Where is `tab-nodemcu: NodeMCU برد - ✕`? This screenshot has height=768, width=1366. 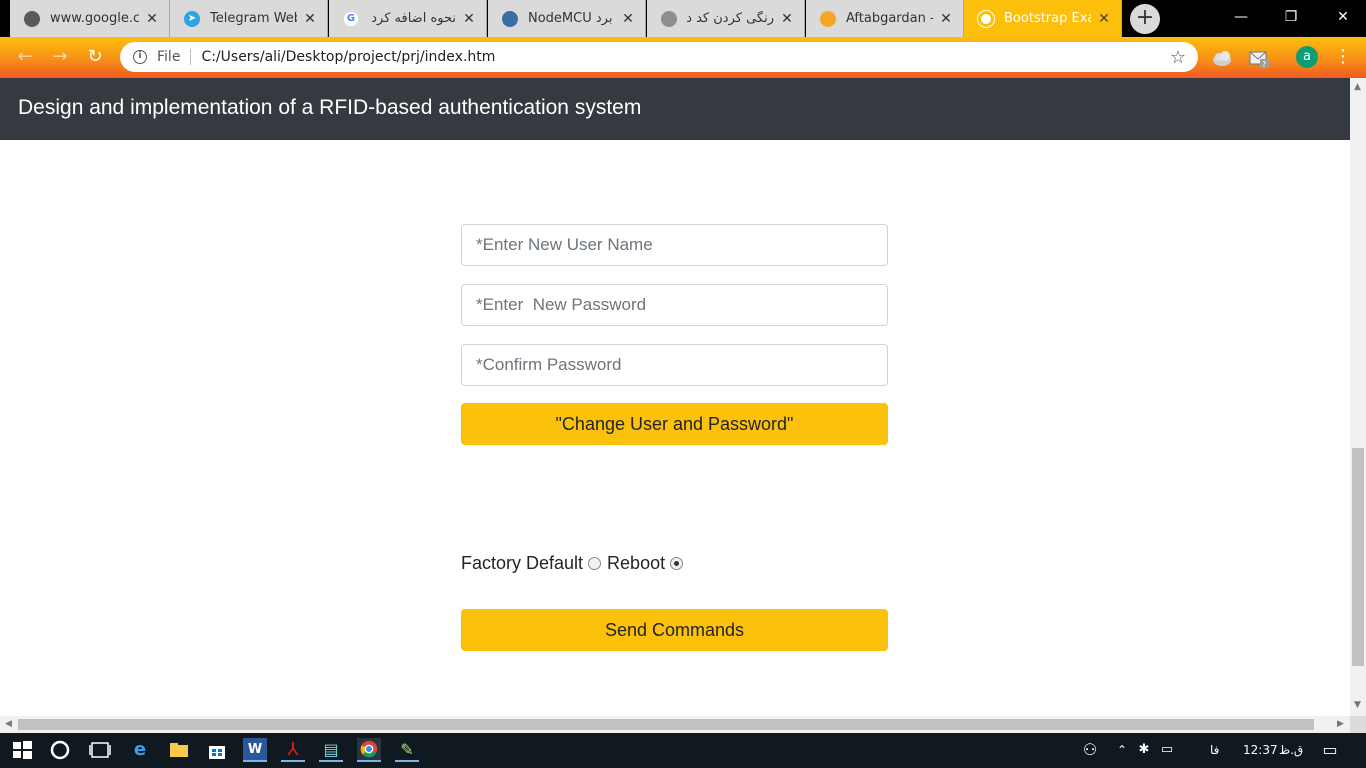
tab-nodemcu: NodeMCU برد - ✕ is located at coordinates (567, 18).